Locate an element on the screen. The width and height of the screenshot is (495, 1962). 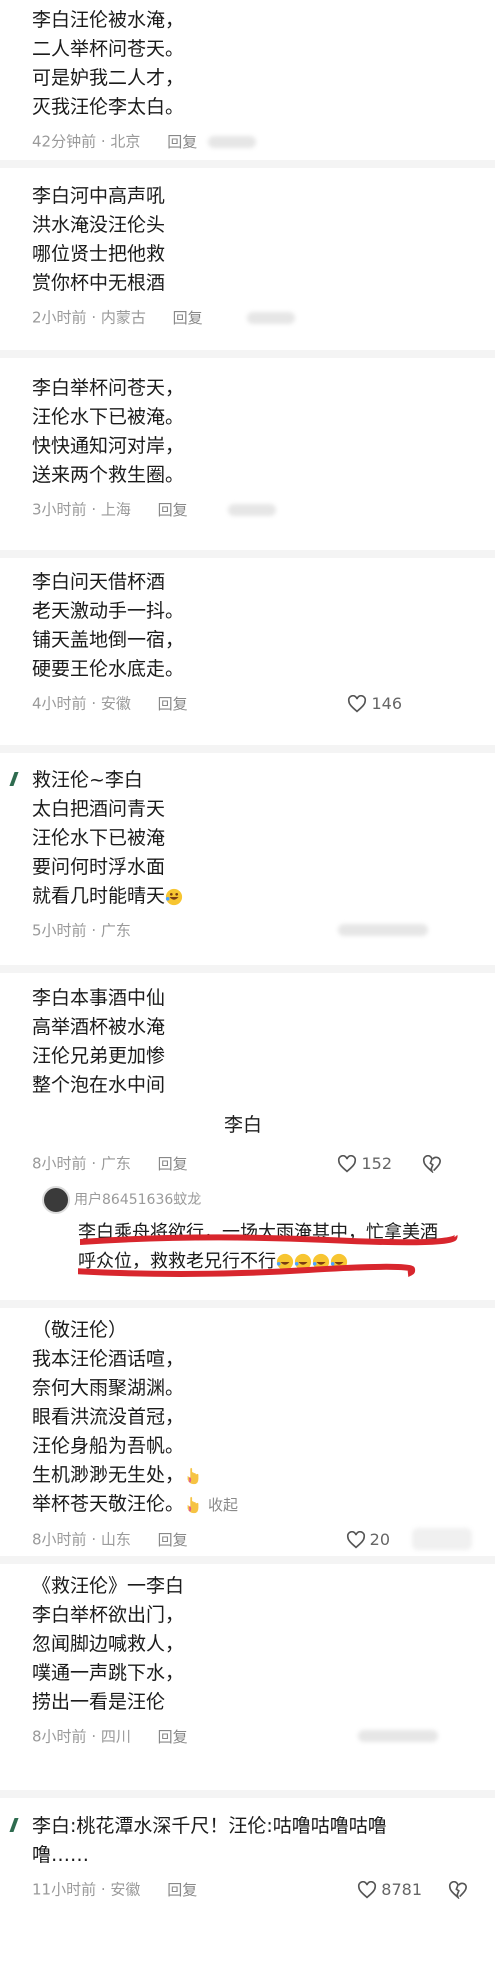
comment-meta: 3小时前 · 上海 回复 is located at coordinates (252, 509).